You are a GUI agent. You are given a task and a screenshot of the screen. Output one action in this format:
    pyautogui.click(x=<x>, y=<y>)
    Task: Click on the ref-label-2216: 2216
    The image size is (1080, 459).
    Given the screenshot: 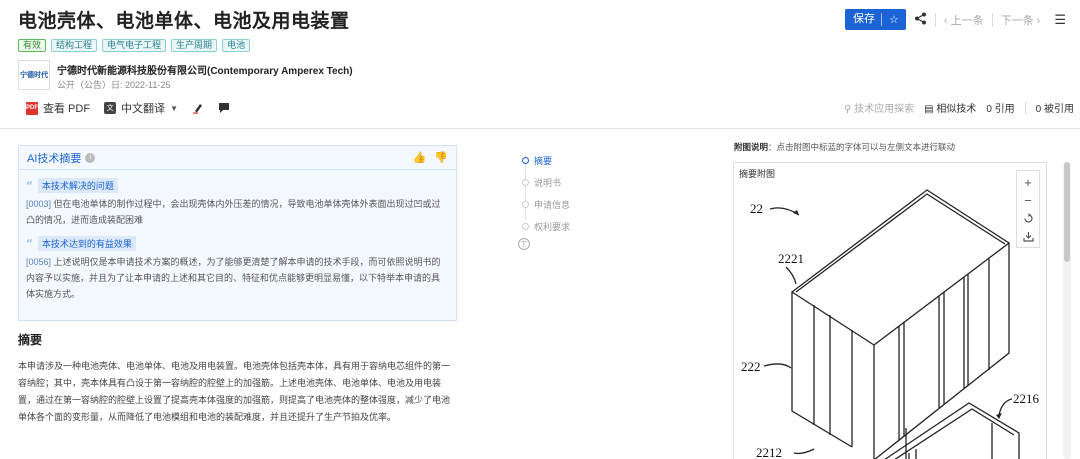 What is the action you would take?
    pyautogui.click(x=1026, y=398)
    